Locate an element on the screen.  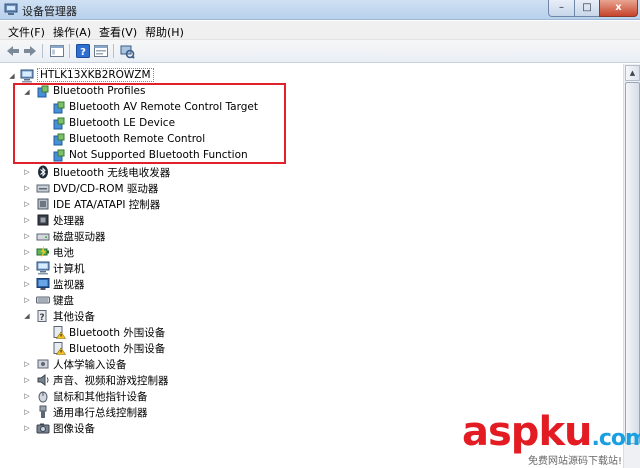
dvd-drive-icon is located at coordinates (43, 188).